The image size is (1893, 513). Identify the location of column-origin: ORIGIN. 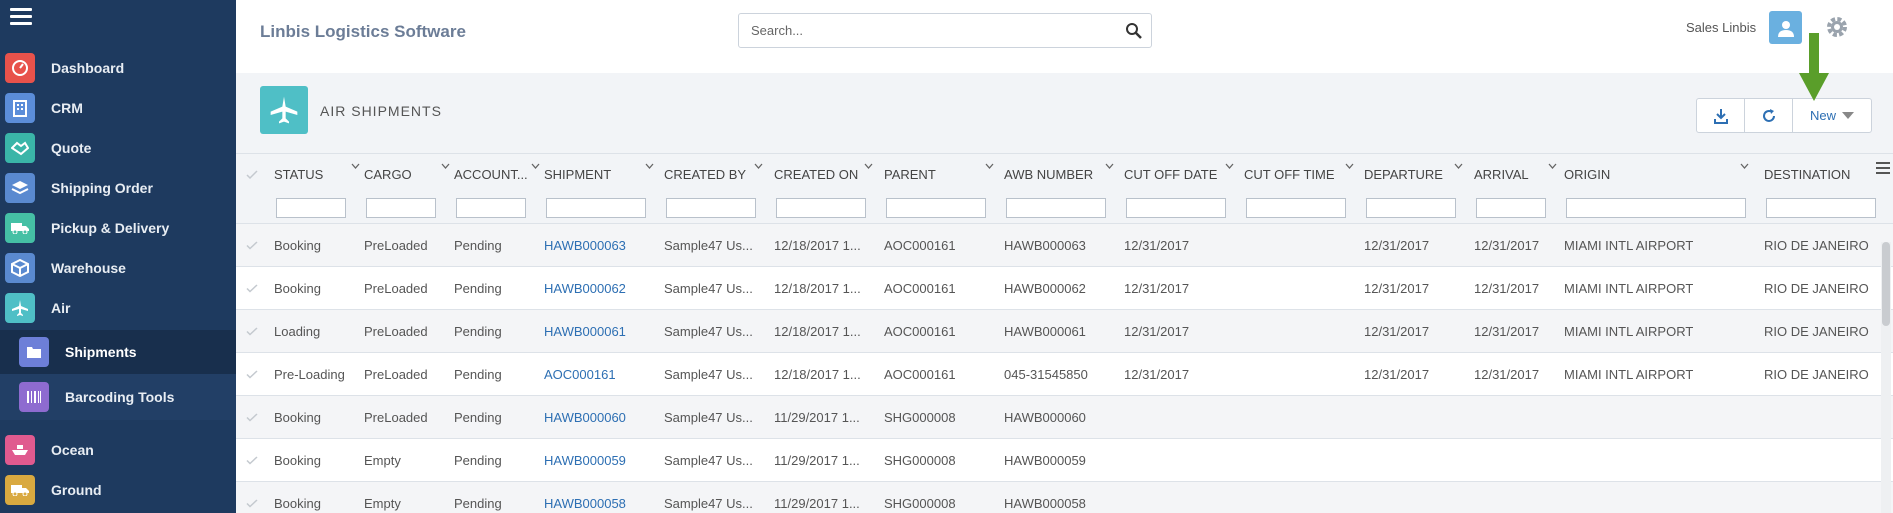
(1664, 189).